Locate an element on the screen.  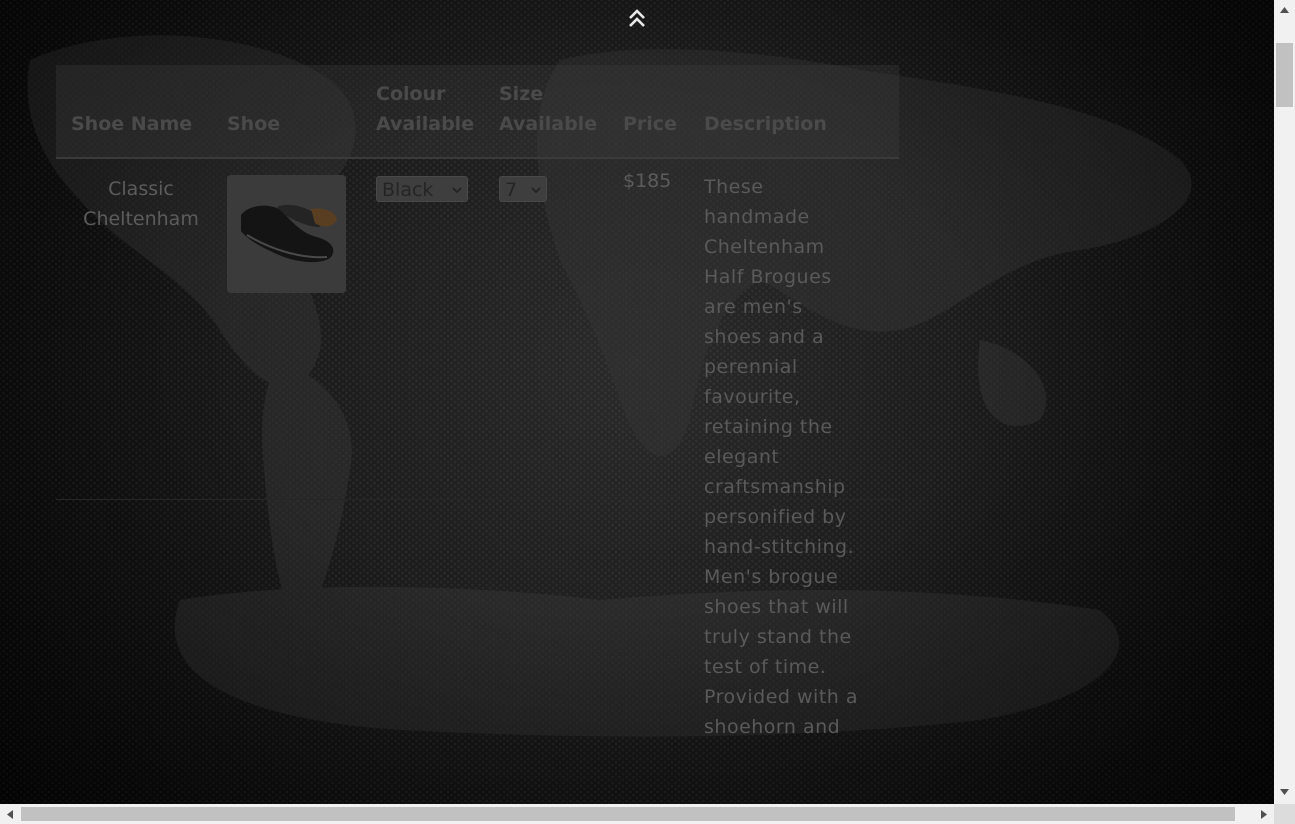
back-to-top-icon is located at coordinates (637, 18).